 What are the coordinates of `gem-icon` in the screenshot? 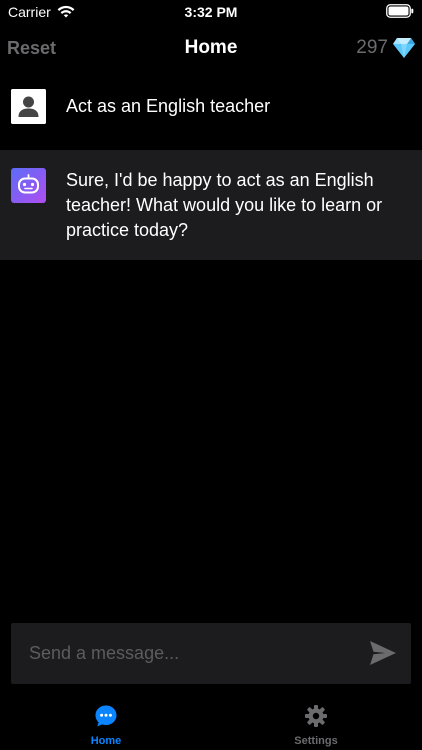 It's located at (404, 48).